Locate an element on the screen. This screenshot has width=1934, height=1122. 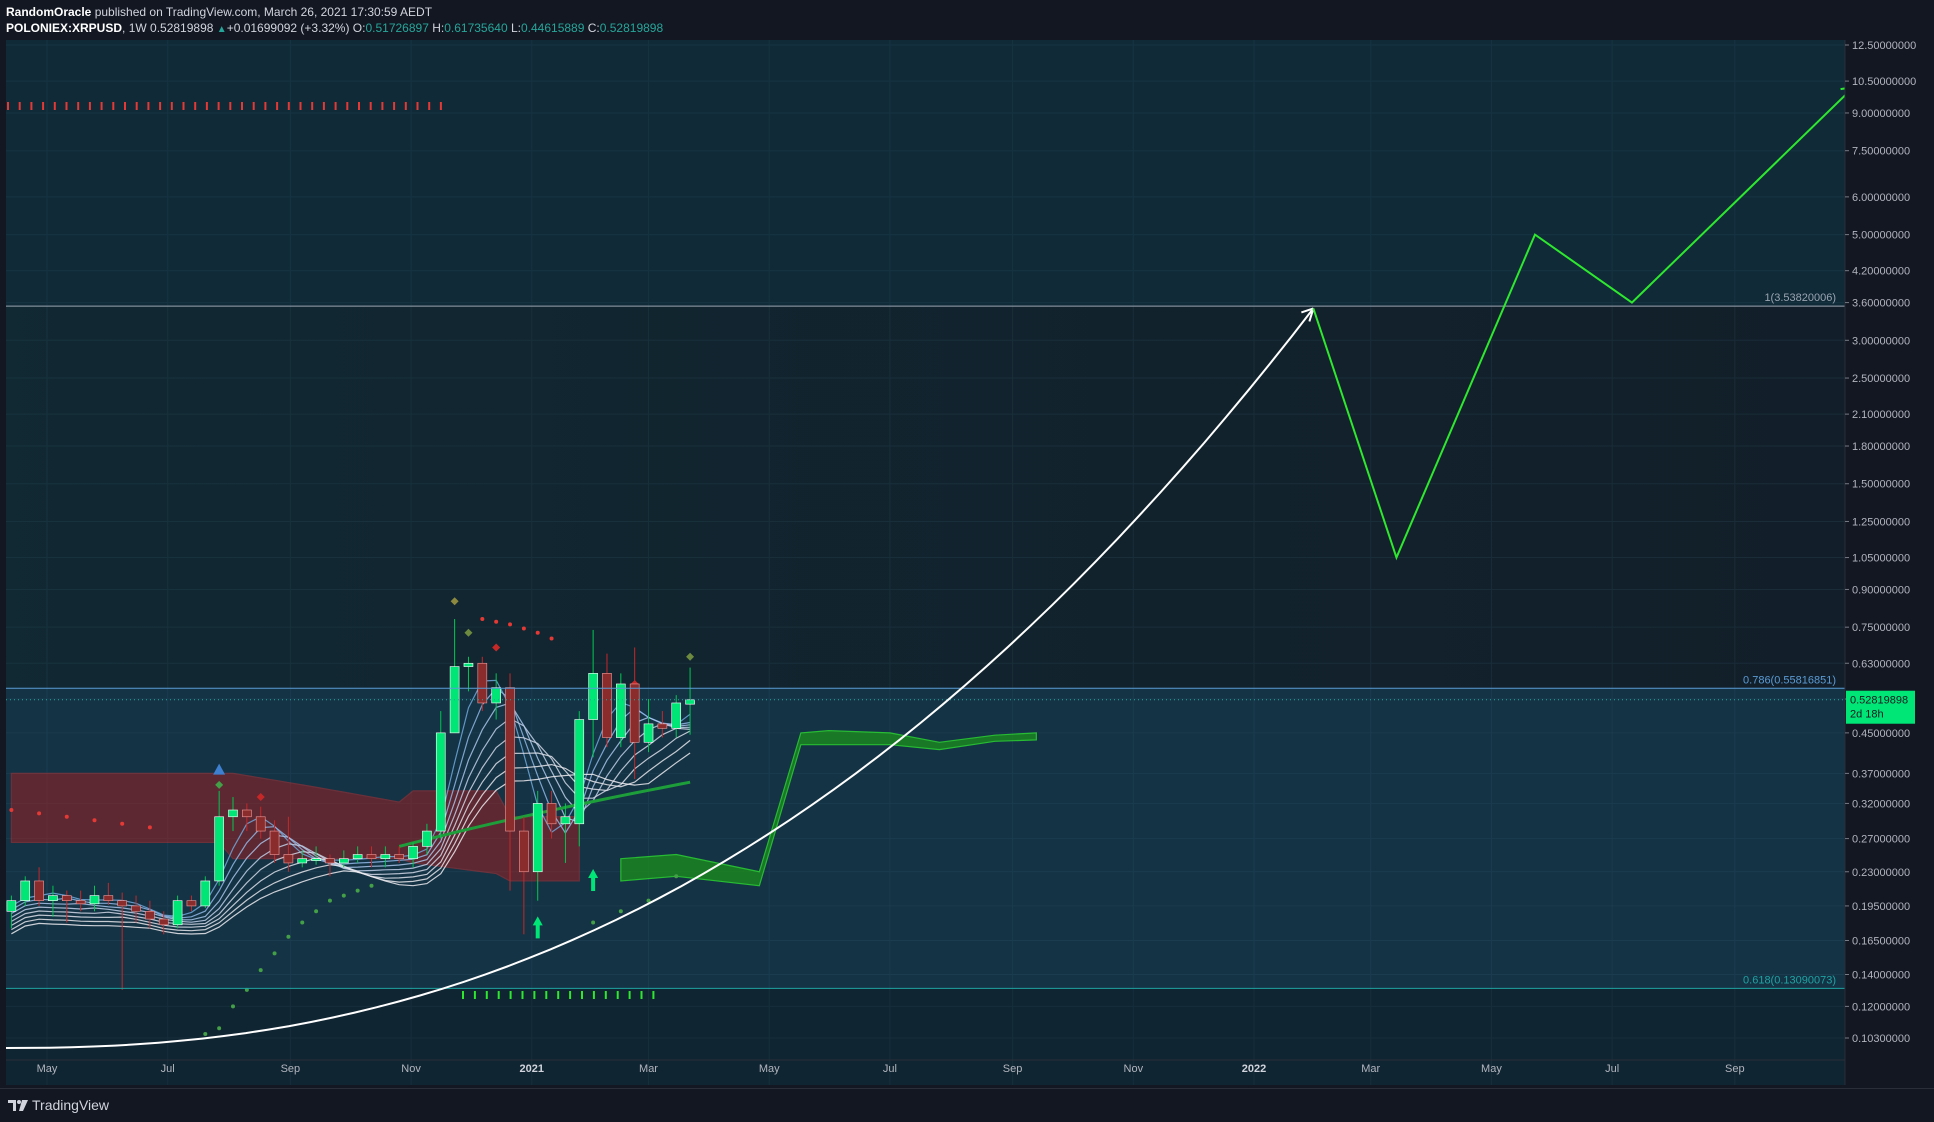
price-axis-label: 0.23000000 is located at coordinates (1881, 873).